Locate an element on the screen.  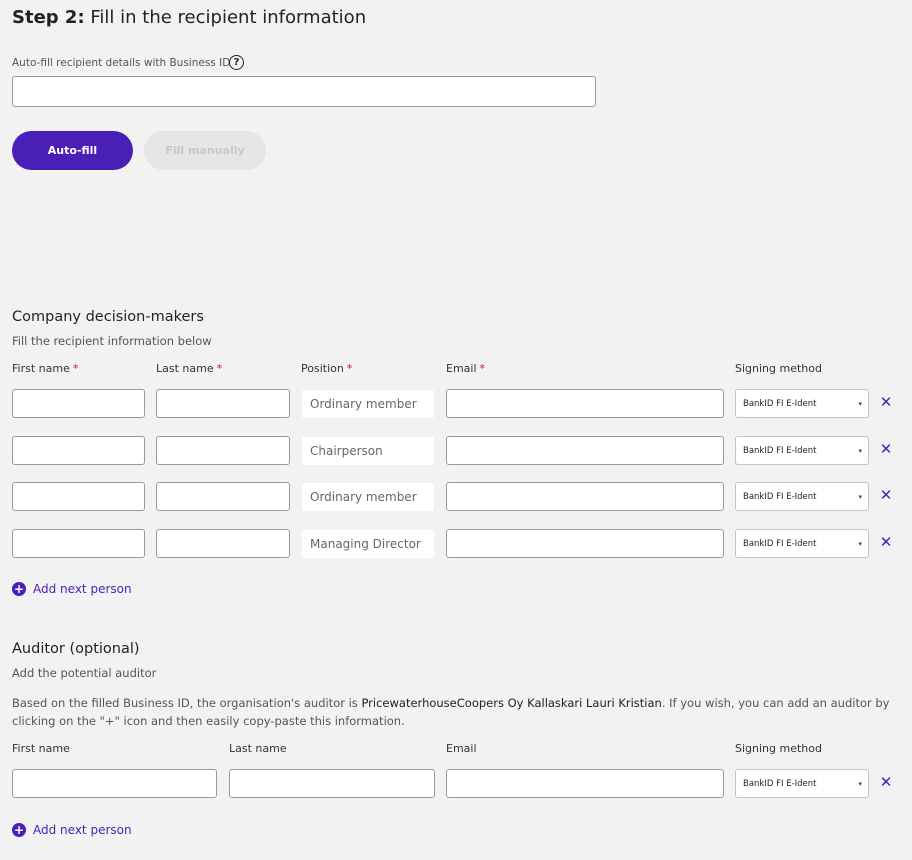
auditor-subtitle: Add the potential auditor is located at coordinates (84, 673).